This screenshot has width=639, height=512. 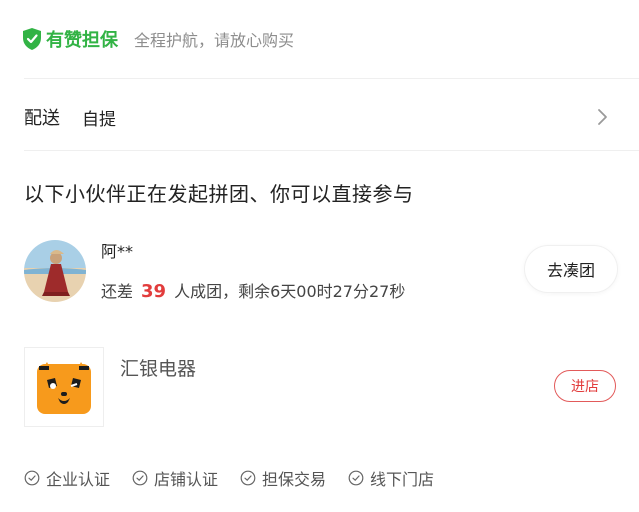 I want to click on badge-offline: 线下门店, so click(x=391, y=478).